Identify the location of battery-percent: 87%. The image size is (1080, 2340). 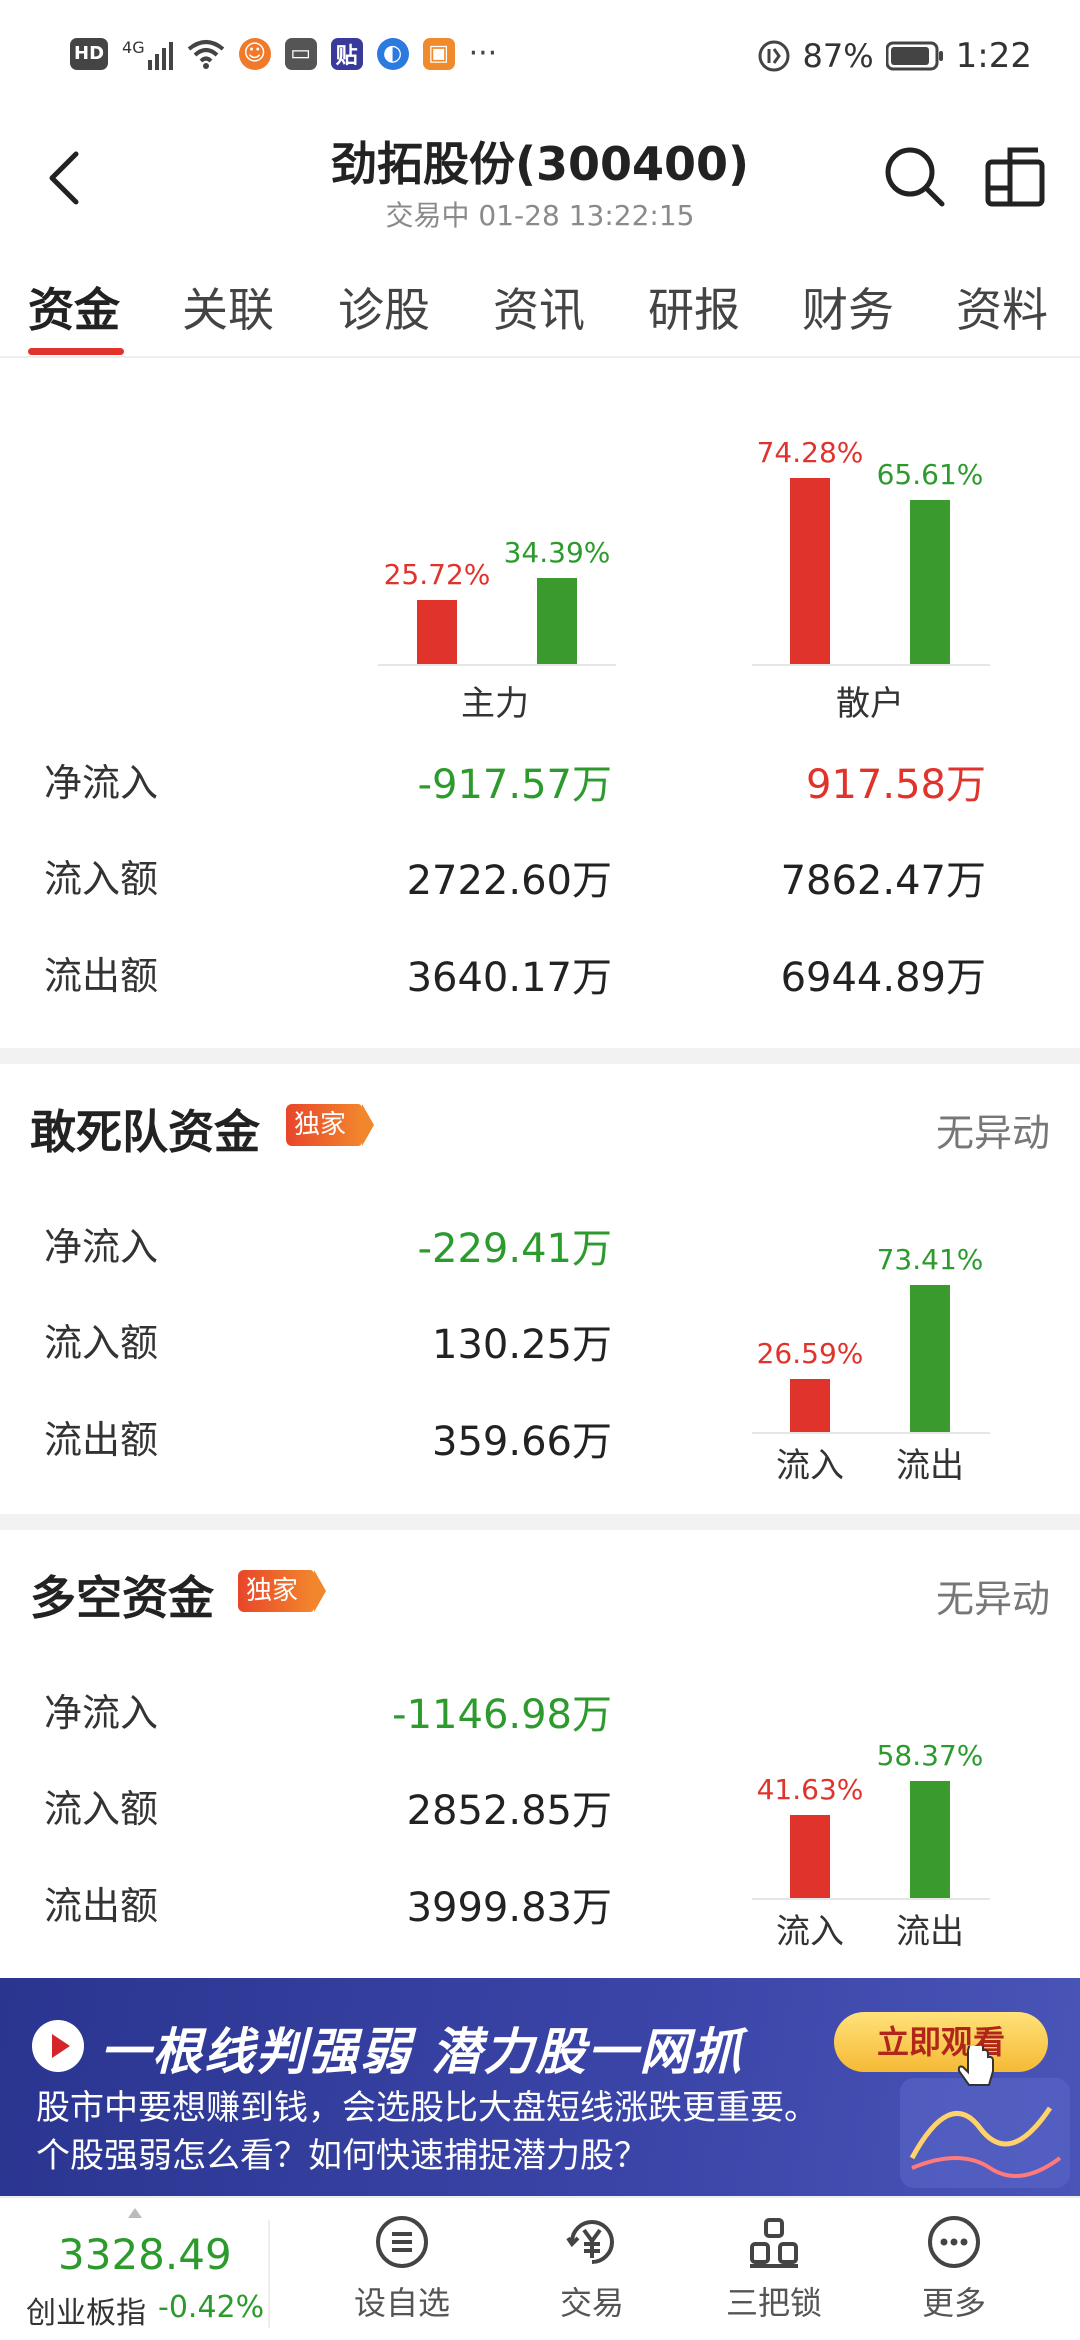
(838, 56).